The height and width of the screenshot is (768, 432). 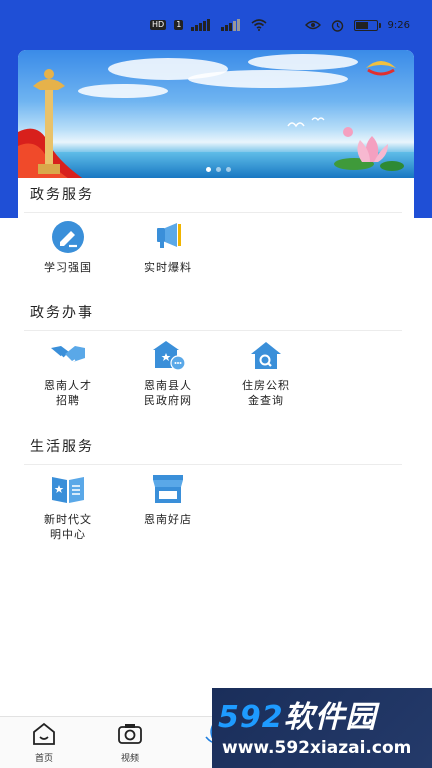 I want to click on watermark-logo: 592软件园, so click(x=297, y=714).